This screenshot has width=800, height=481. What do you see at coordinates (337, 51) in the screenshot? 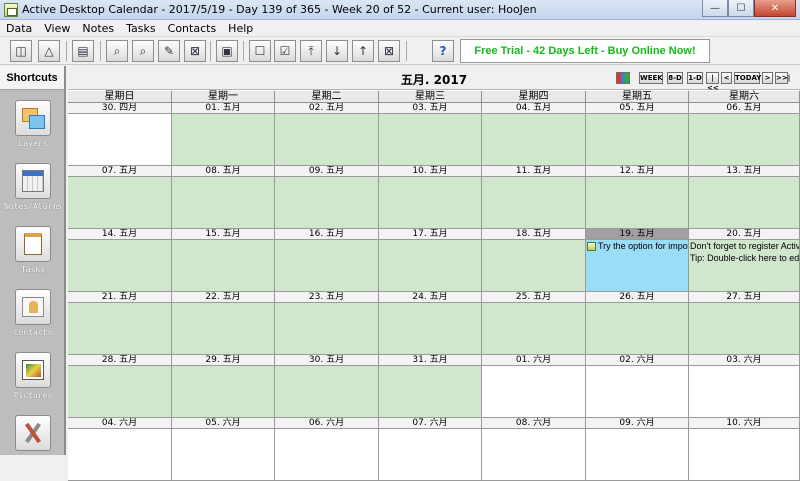
I see `move-down-button: ↓` at bounding box center [337, 51].